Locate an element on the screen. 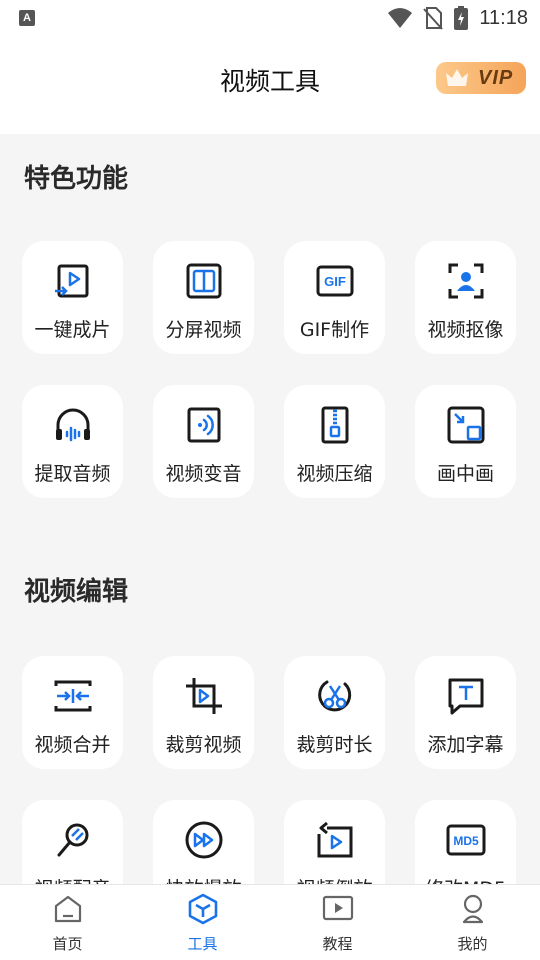  notification-icon: A is located at coordinates (27, 18).